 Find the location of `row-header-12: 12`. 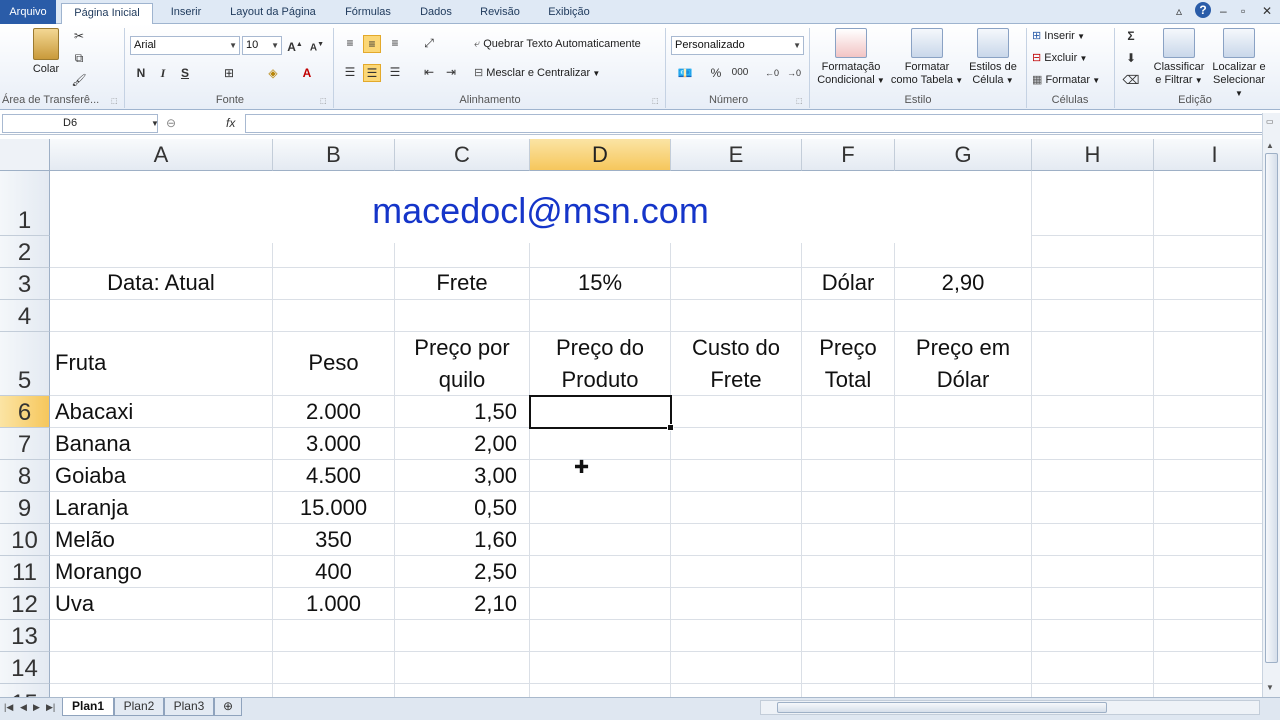

row-header-12: 12 is located at coordinates (25, 604).